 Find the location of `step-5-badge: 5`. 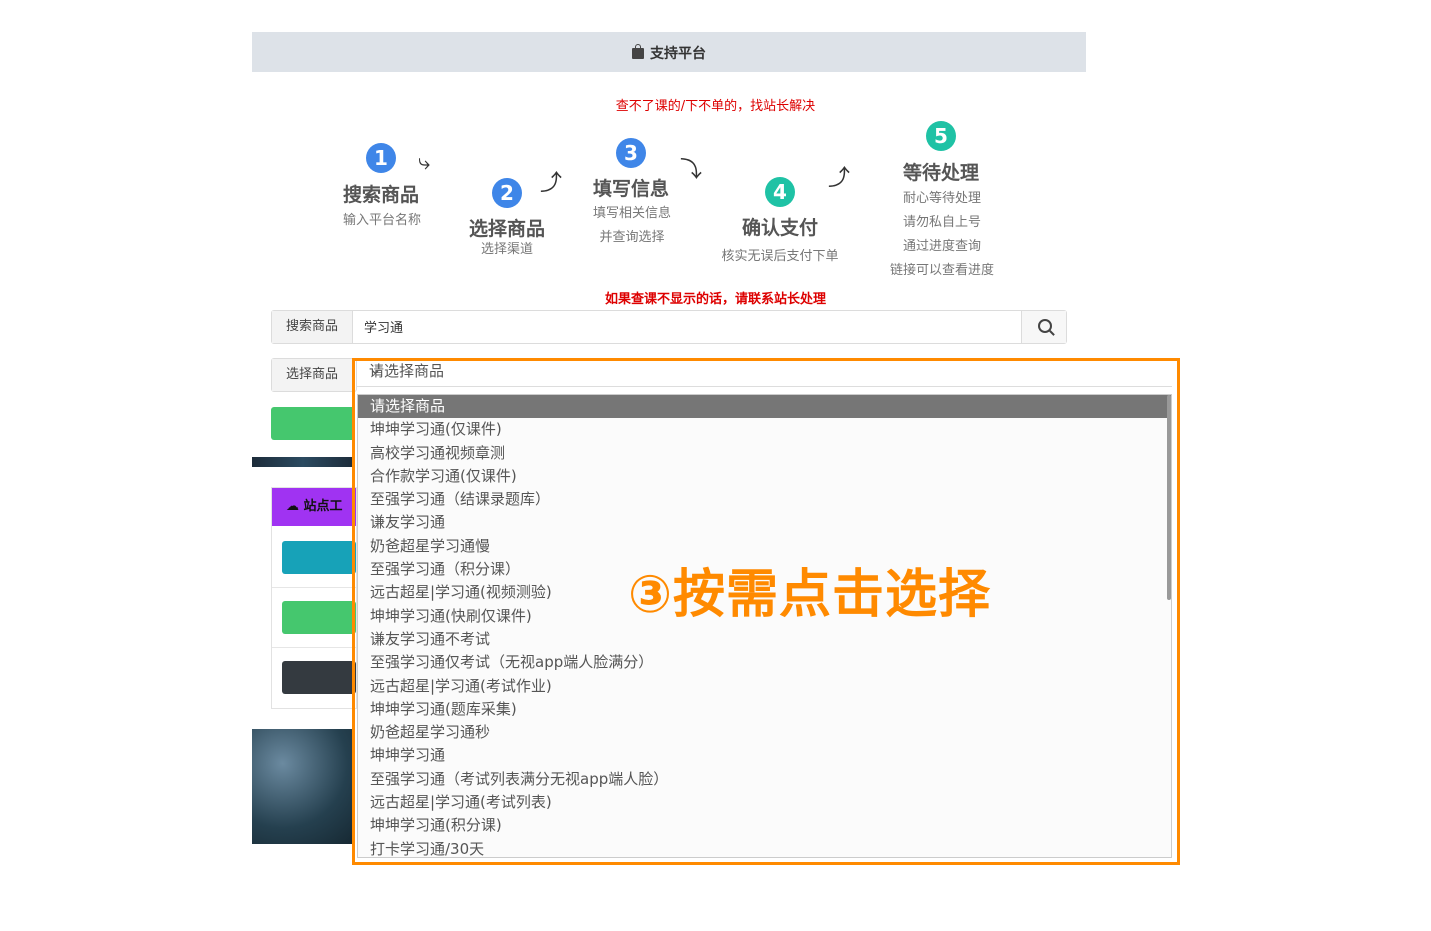

step-5-badge: 5 is located at coordinates (941, 136).